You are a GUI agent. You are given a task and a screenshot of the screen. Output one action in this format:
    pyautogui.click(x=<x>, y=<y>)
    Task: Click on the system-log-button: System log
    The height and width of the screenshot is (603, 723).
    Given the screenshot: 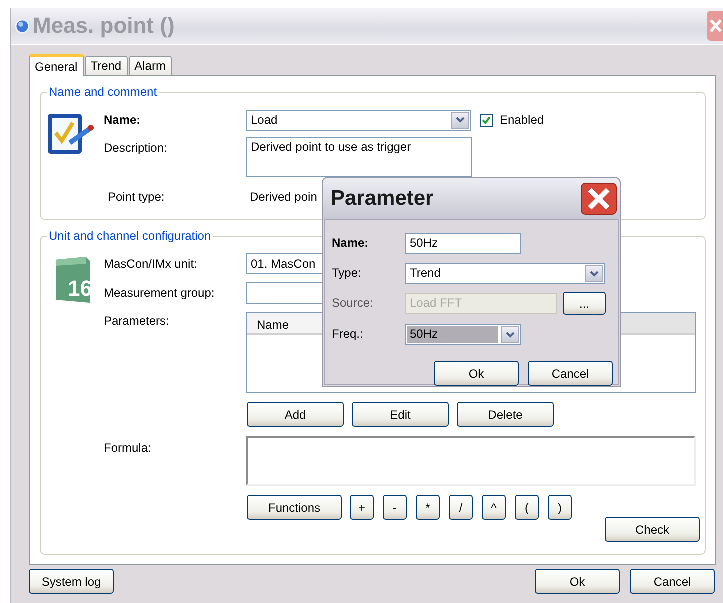 What is the action you would take?
    pyautogui.click(x=71, y=581)
    